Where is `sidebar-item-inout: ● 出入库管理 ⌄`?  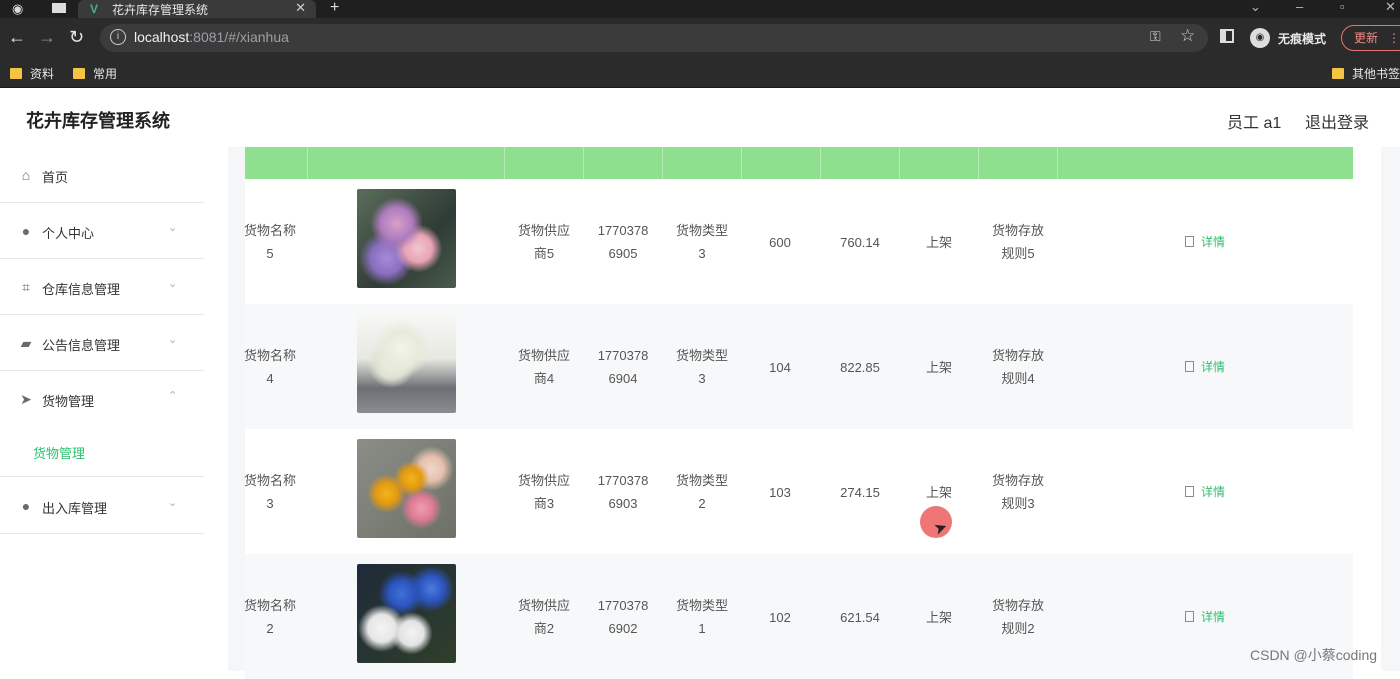 sidebar-item-inout: ● 出入库管理 ⌄ is located at coordinates (102, 506).